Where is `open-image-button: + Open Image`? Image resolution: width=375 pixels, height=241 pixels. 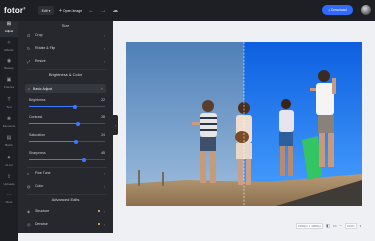
open-image-button: + Open Image is located at coordinates (70, 11).